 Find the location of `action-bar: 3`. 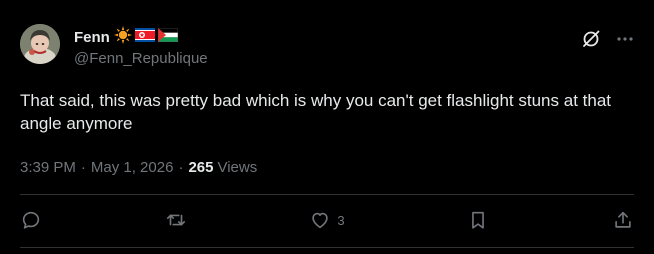

action-bar: 3 is located at coordinates (327, 220).